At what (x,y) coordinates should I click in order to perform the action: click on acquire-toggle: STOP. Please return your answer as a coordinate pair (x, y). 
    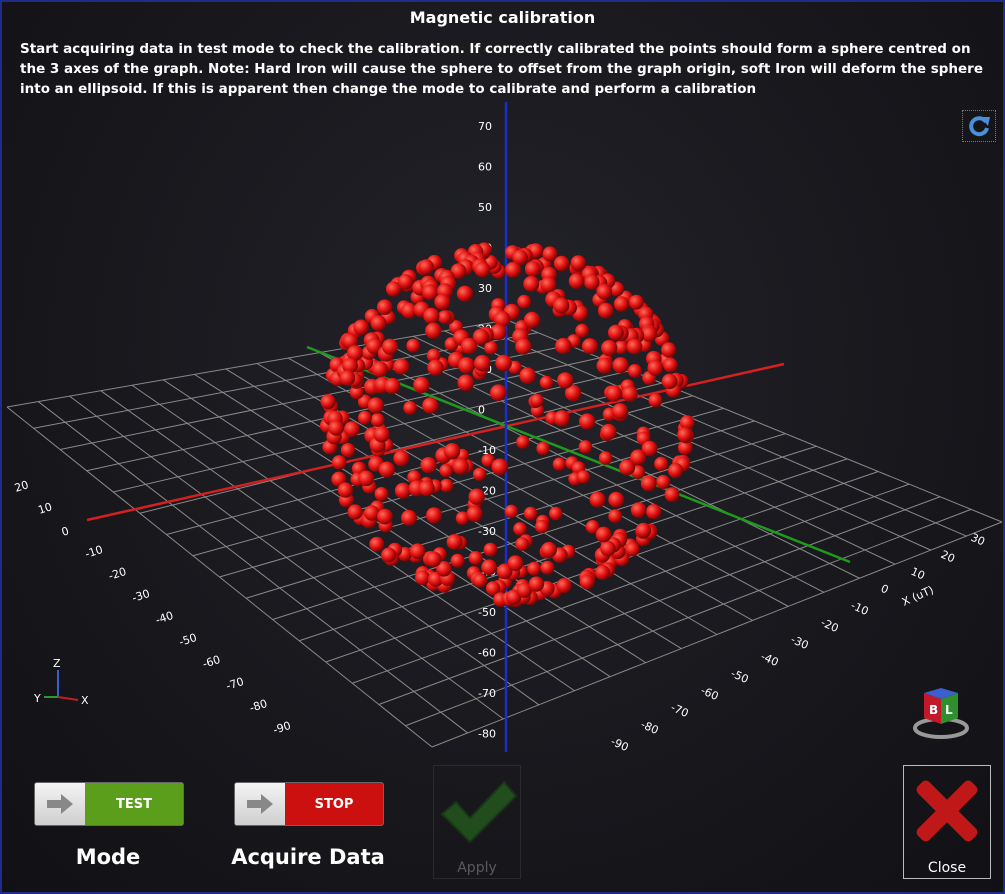
    Looking at the image, I should click on (309, 804).